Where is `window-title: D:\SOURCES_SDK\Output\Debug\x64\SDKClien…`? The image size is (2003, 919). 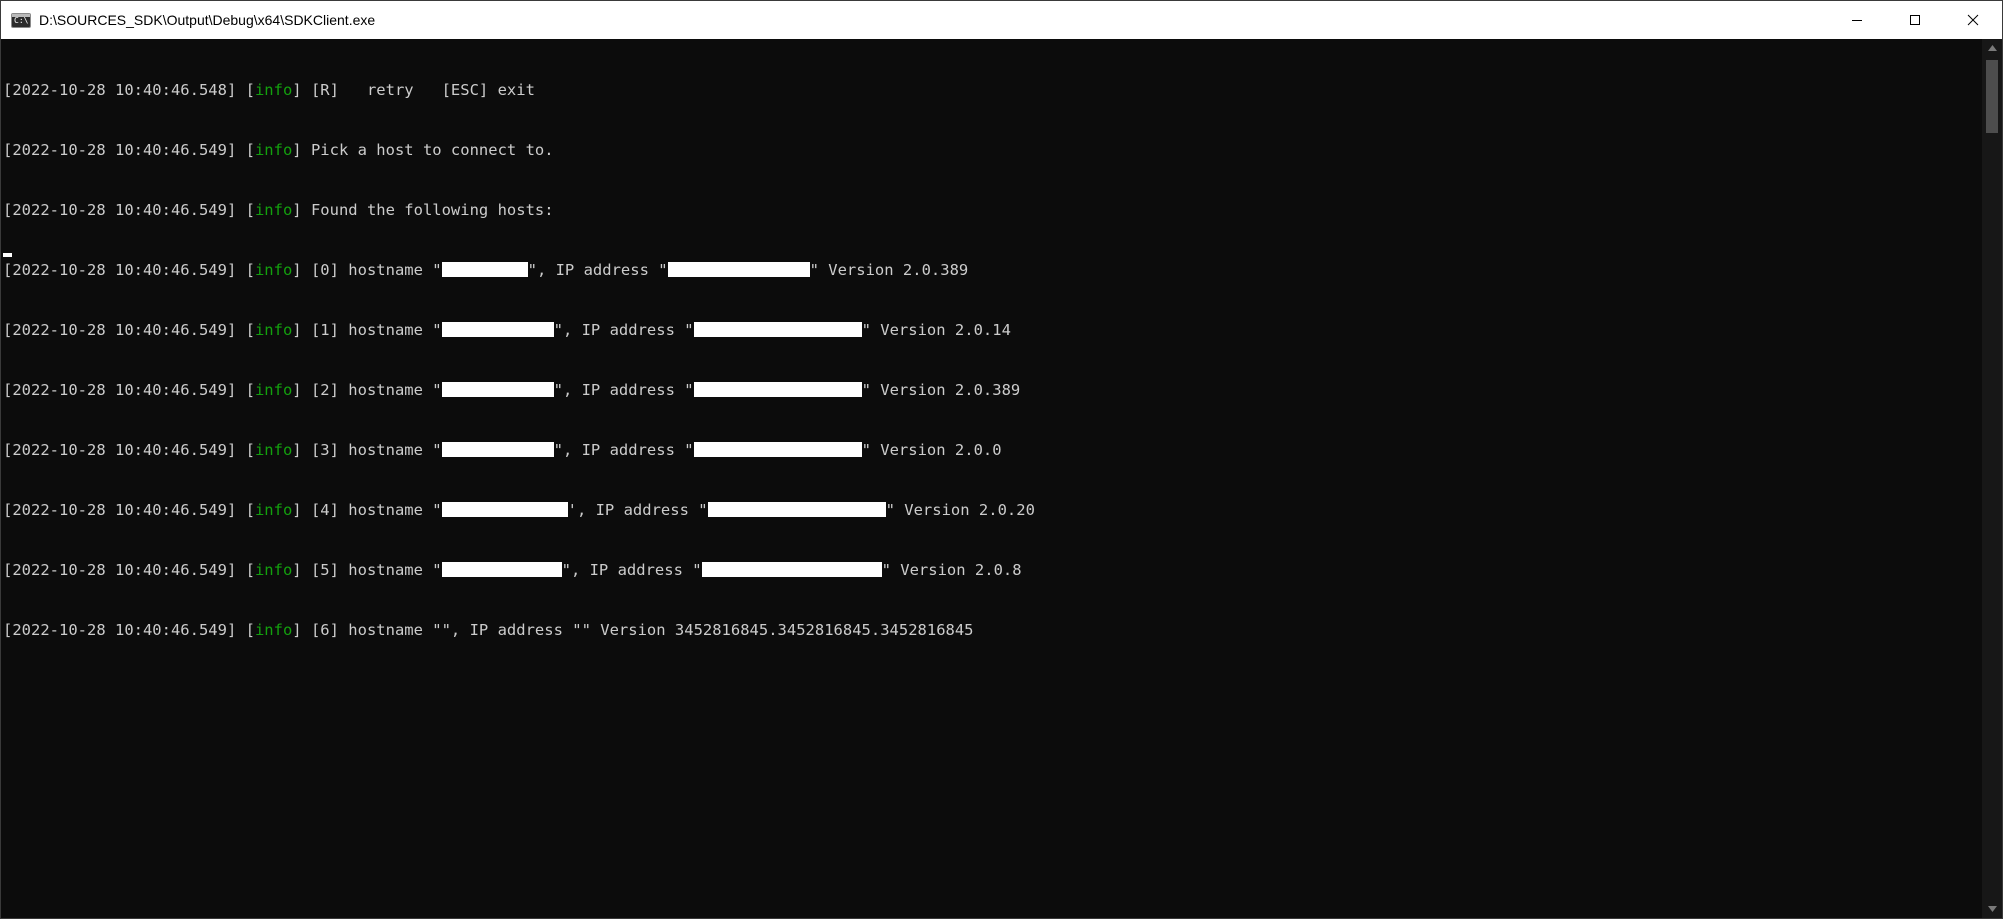
window-title: D:\SOURCES_SDK\Output\Debug\x64\SDKClien… is located at coordinates (207, 20).